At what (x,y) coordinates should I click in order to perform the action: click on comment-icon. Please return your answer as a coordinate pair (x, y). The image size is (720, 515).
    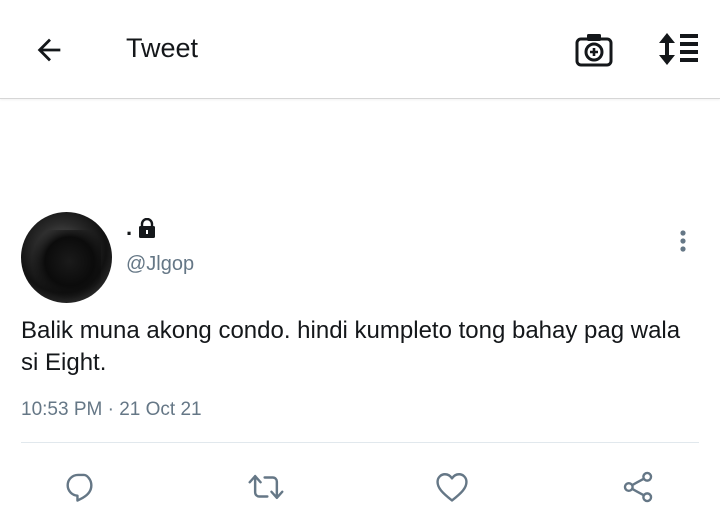
    Looking at the image, I should click on (81, 487).